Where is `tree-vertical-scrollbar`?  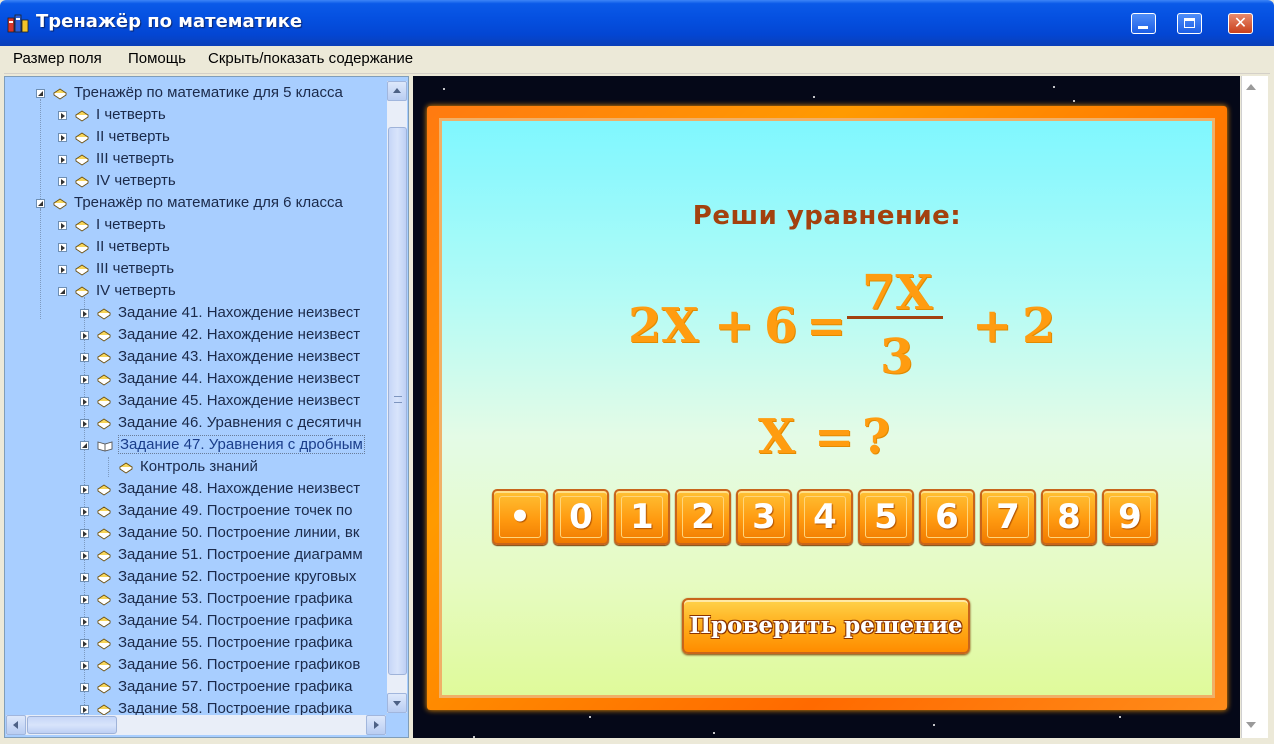
tree-vertical-scrollbar is located at coordinates (397, 397).